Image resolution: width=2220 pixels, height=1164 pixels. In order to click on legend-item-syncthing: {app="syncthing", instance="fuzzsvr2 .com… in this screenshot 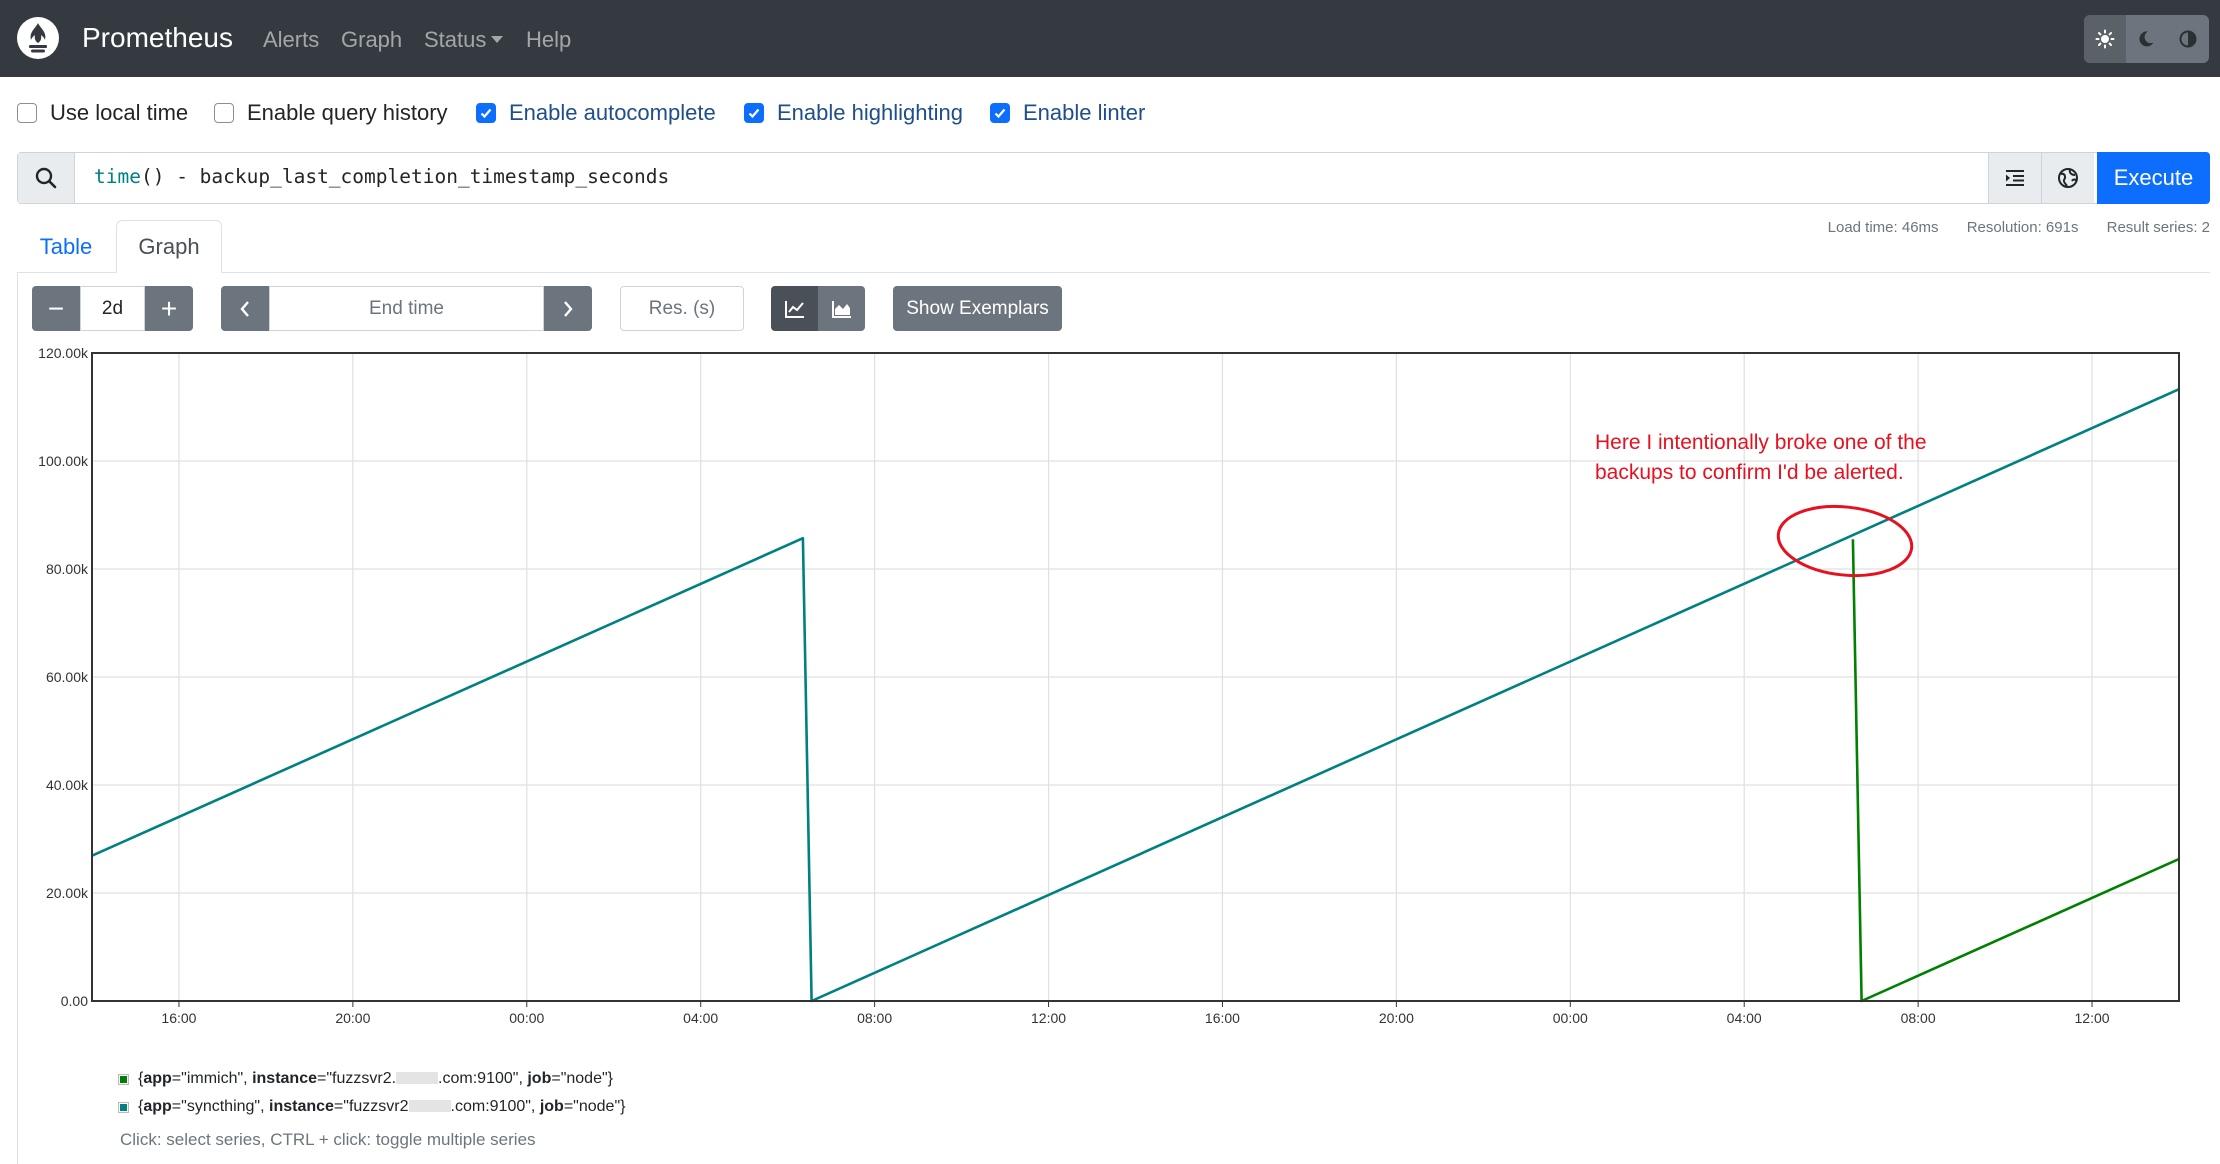, I will do `click(371, 1107)`.